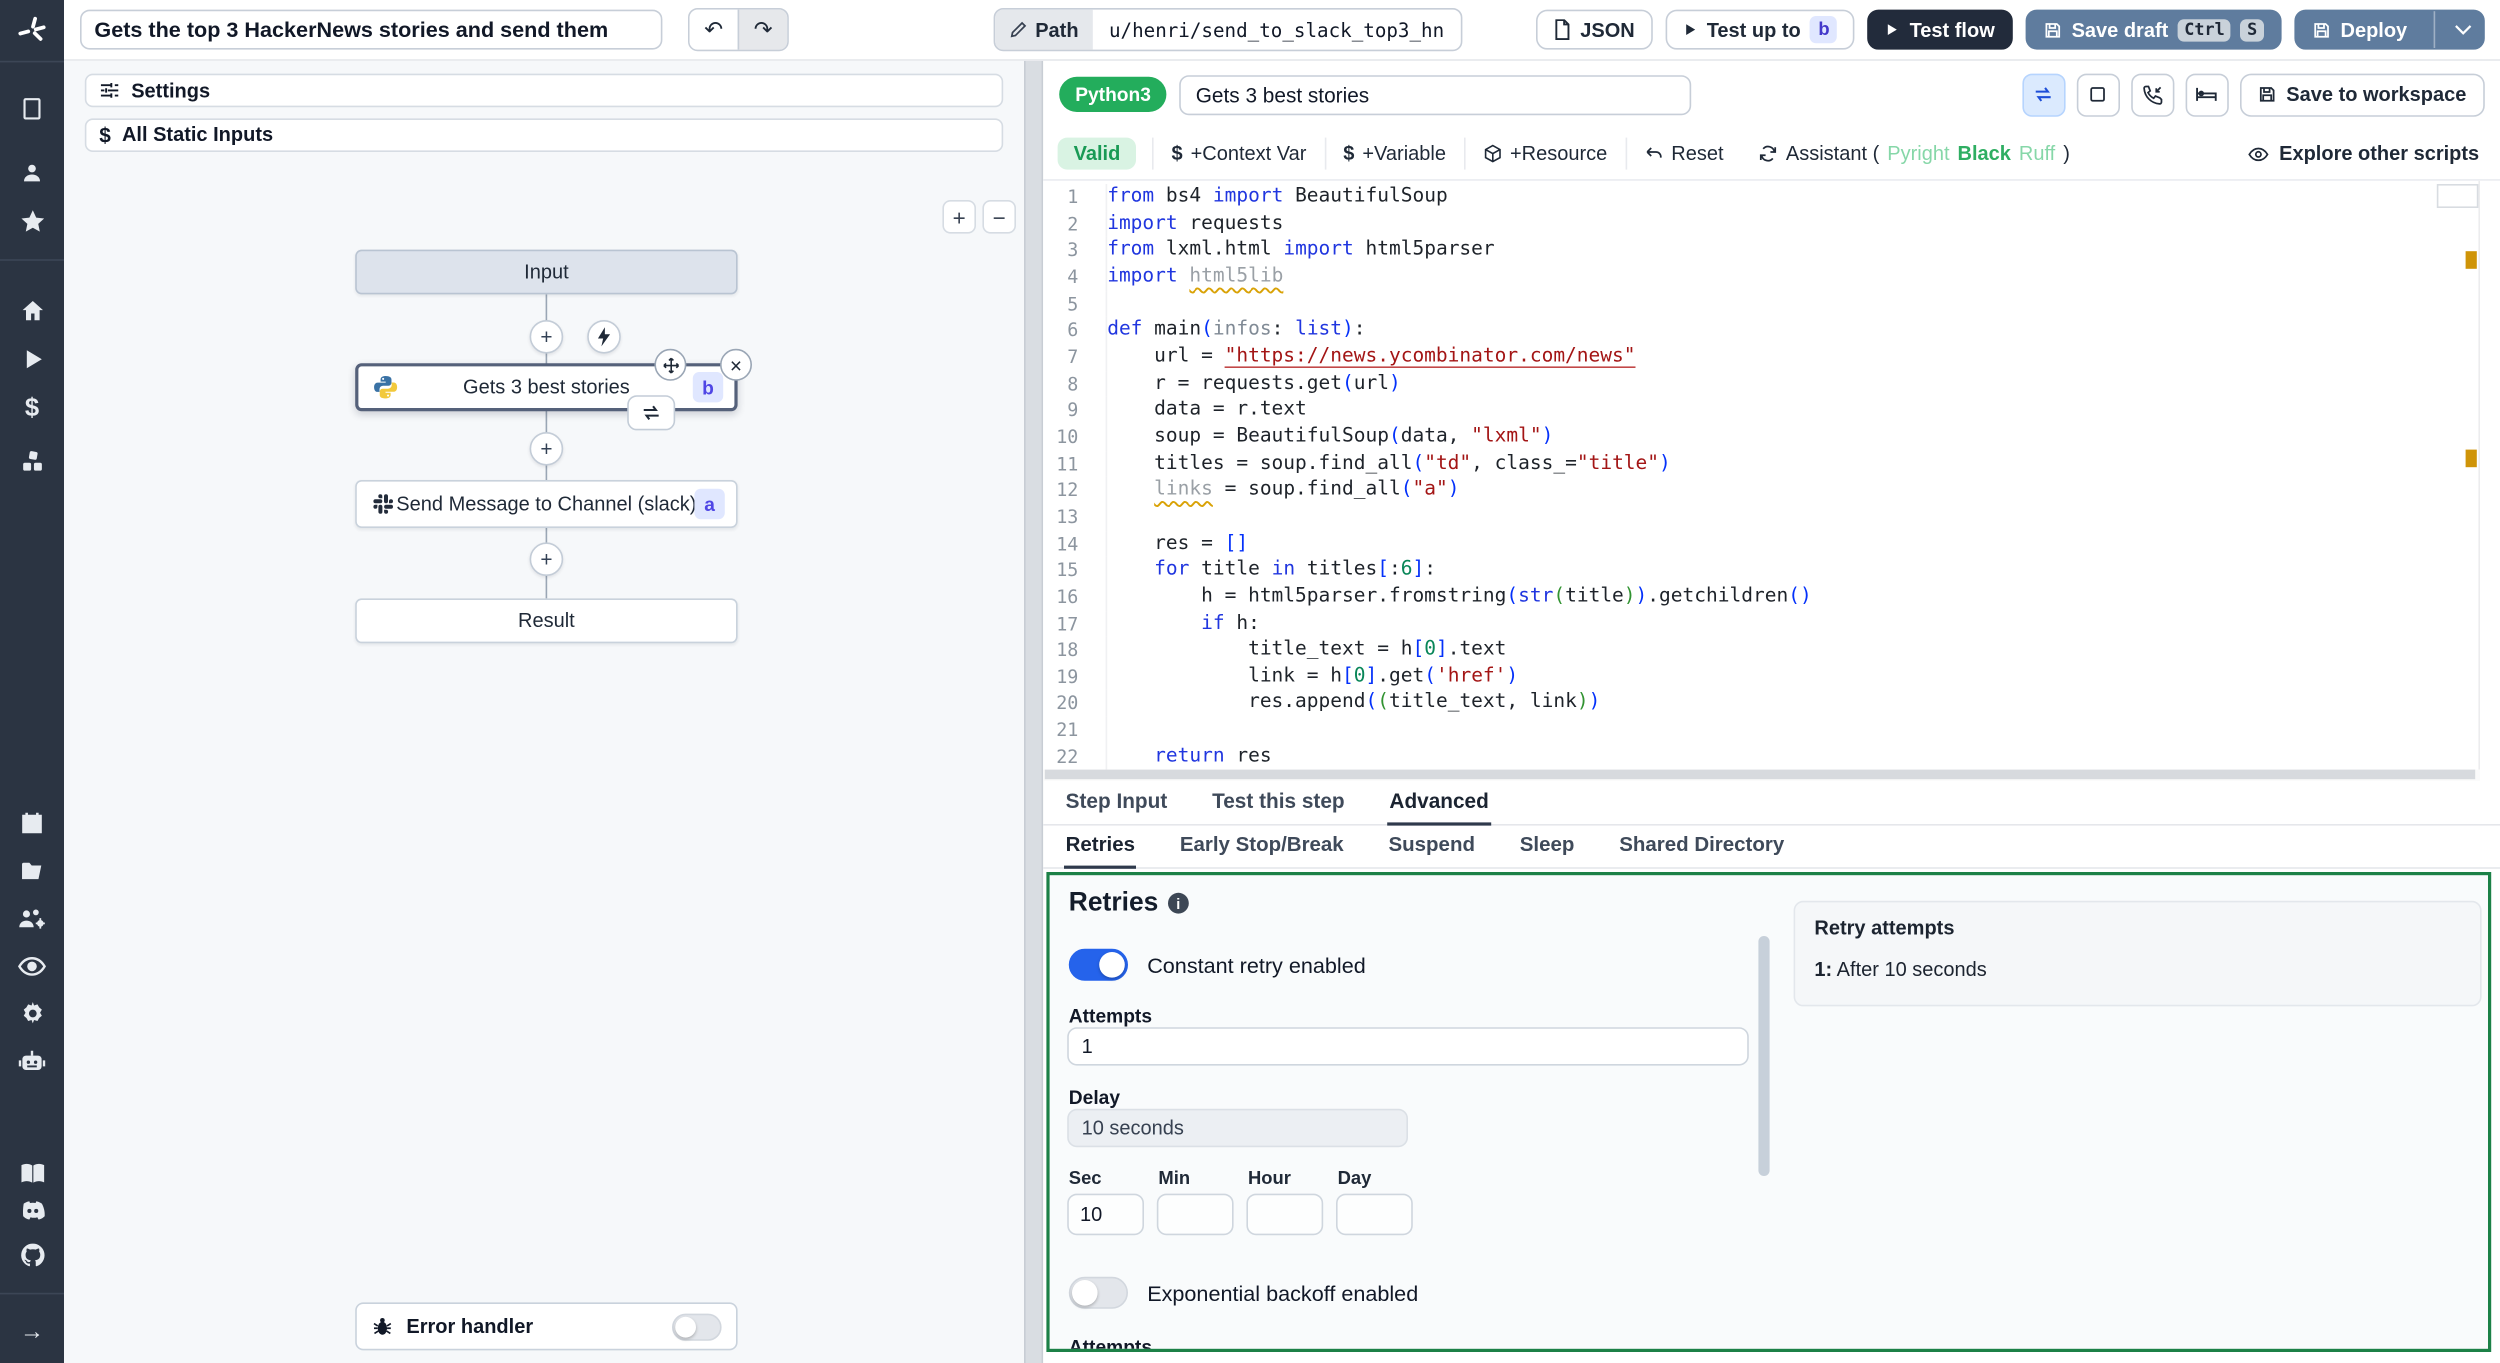 The width and height of the screenshot is (2500, 1363). What do you see at coordinates (1195, 1214) in the screenshot?
I see `min-input` at bounding box center [1195, 1214].